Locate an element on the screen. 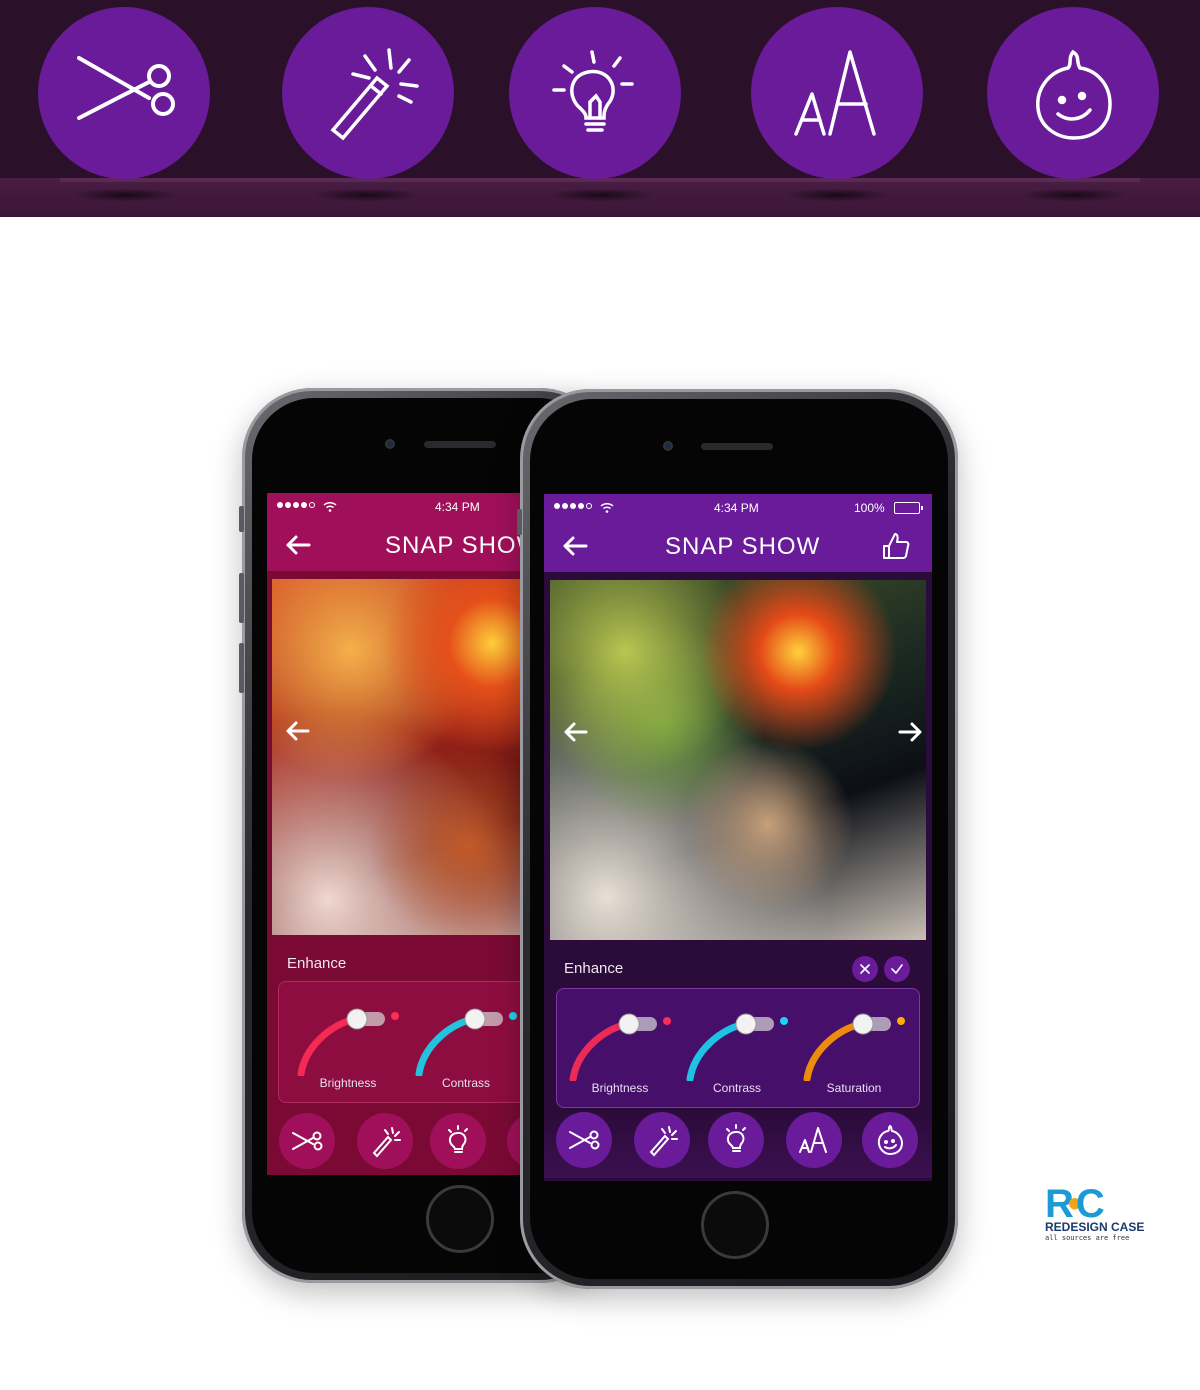 The height and width of the screenshot is (1390, 1200). tool-sticker-button is located at coordinates (890, 1140).